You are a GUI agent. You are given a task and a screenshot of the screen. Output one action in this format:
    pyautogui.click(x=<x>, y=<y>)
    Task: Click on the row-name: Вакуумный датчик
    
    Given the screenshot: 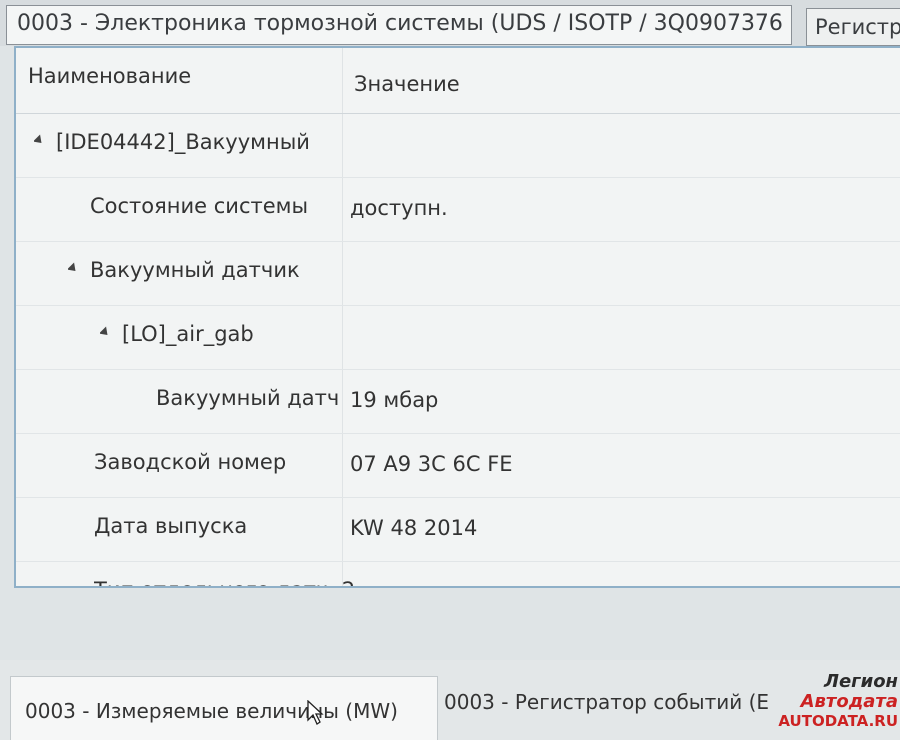 What is the action you would take?
    pyautogui.click(x=184, y=270)
    